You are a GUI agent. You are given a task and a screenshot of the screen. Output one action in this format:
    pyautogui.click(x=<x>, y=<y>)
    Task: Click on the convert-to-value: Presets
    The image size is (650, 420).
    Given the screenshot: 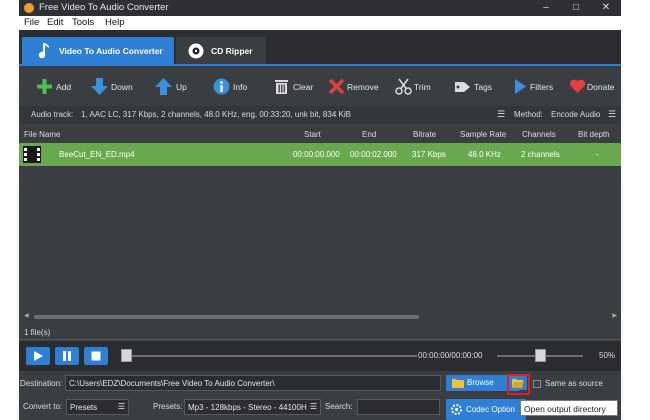 What is the action you would take?
    pyautogui.click(x=84, y=407)
    